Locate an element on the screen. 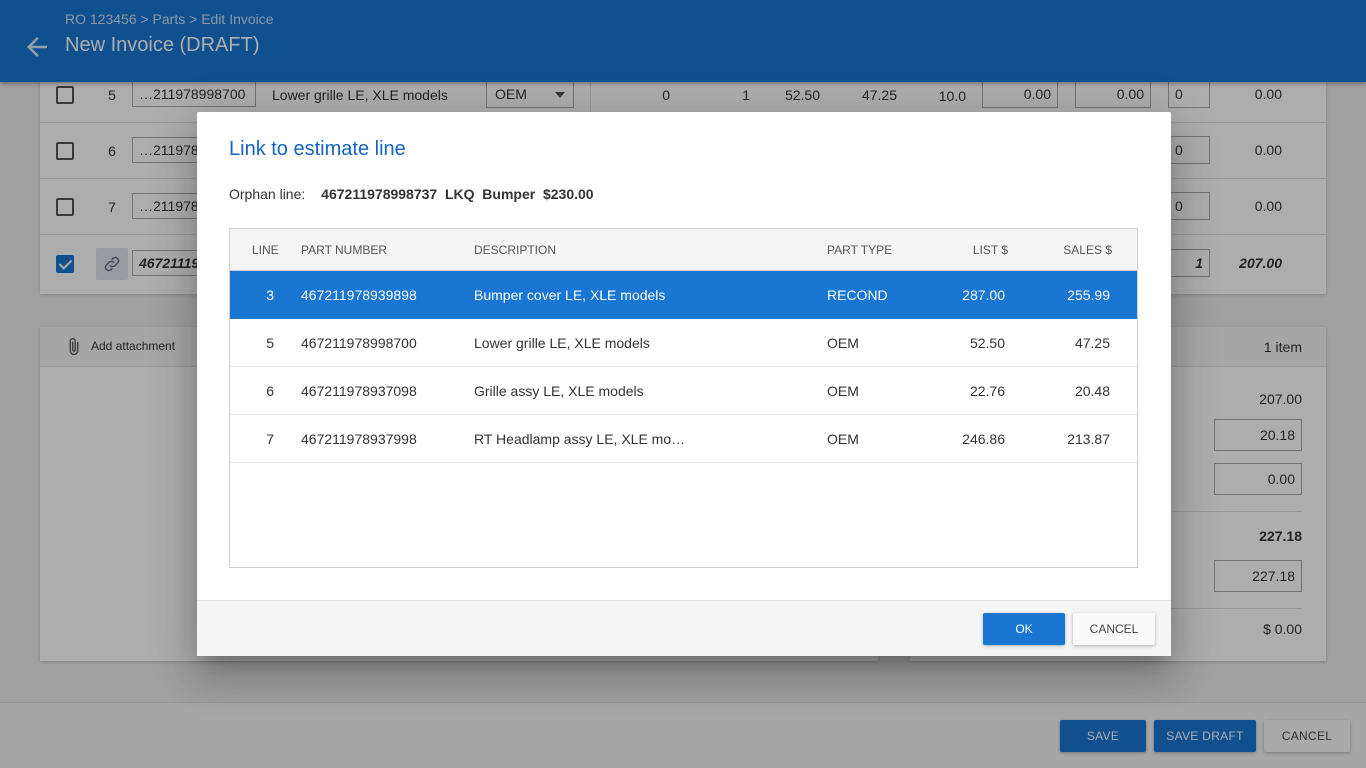  cell-description: Grille assy LE, XLE models is located at coordinates (559, 391).